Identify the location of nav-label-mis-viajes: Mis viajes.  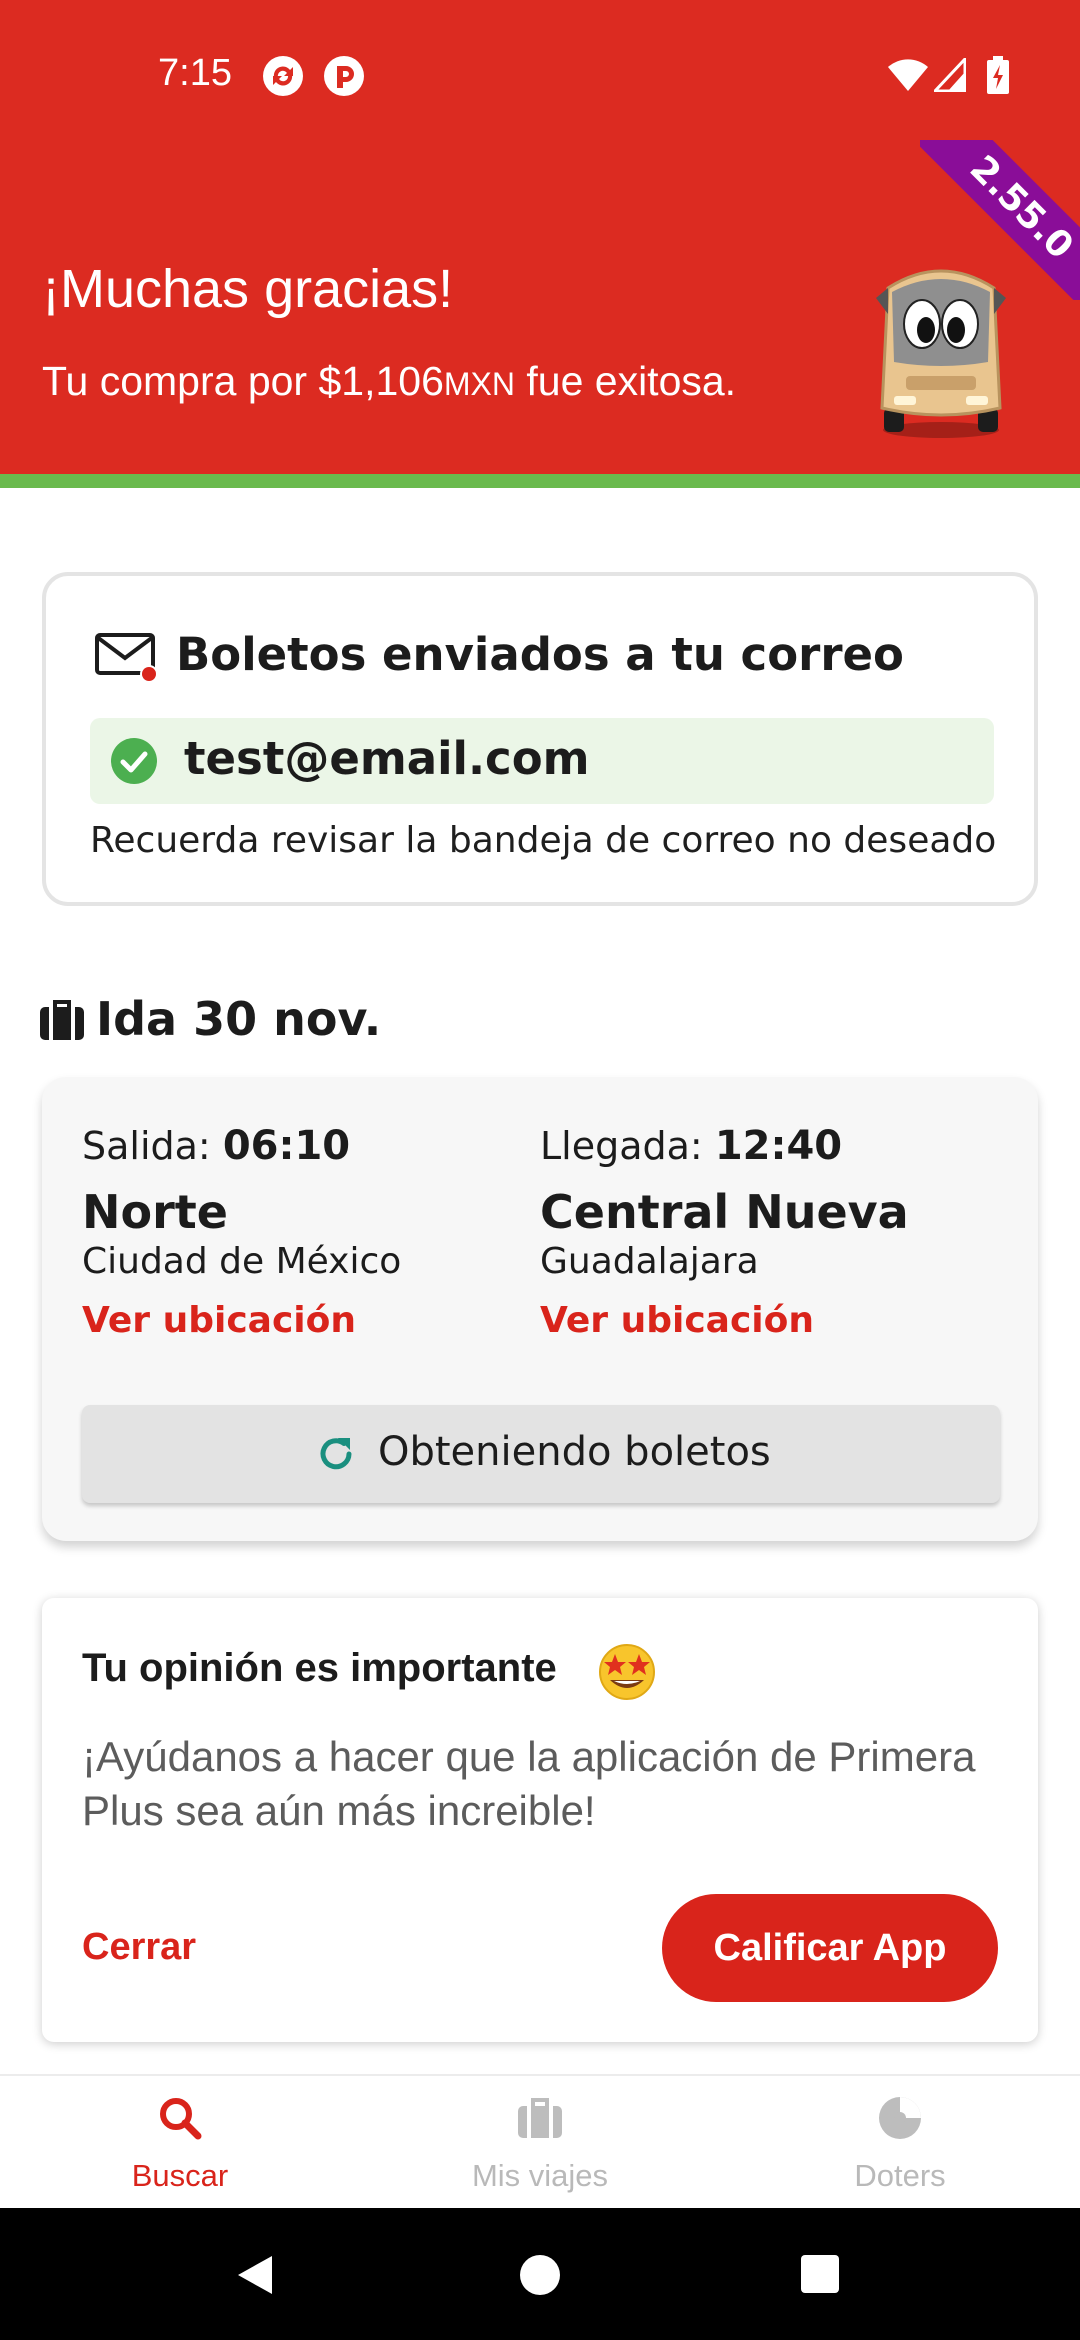
(540, 2175).